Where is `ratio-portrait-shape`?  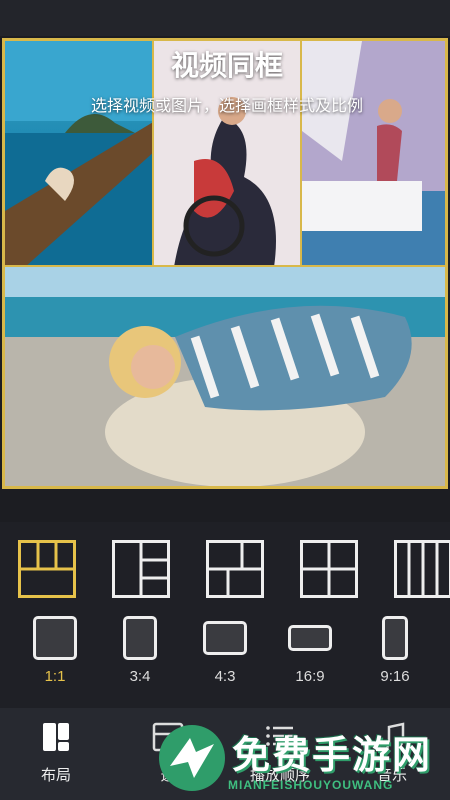
ratio-portrait-shape is located at coordinates (140, 638).